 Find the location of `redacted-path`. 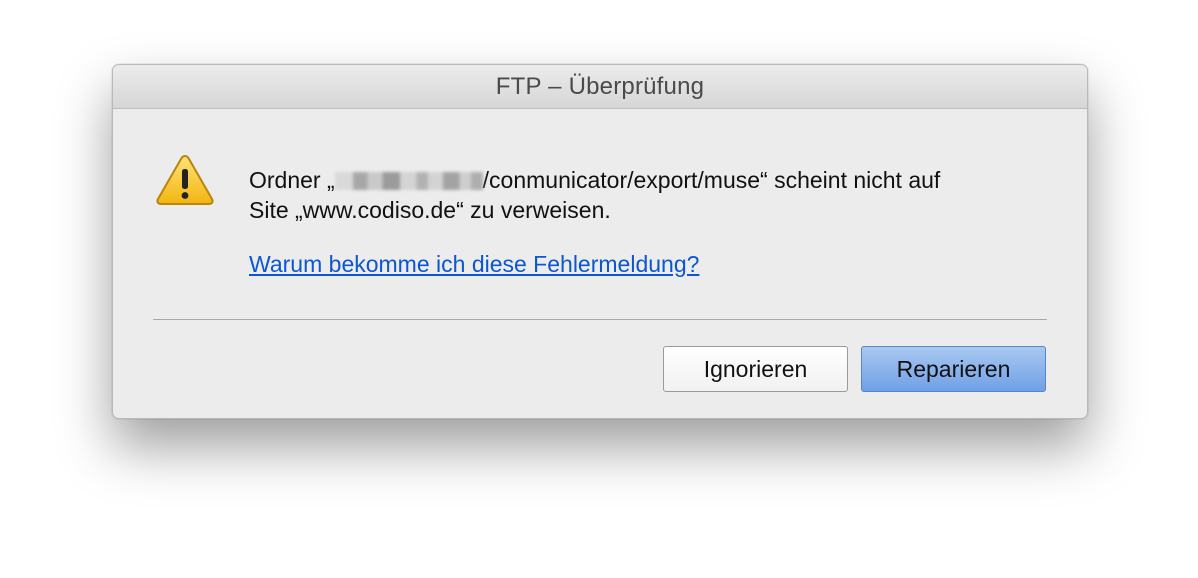

redacted-path is located at coordinates (408, 181).